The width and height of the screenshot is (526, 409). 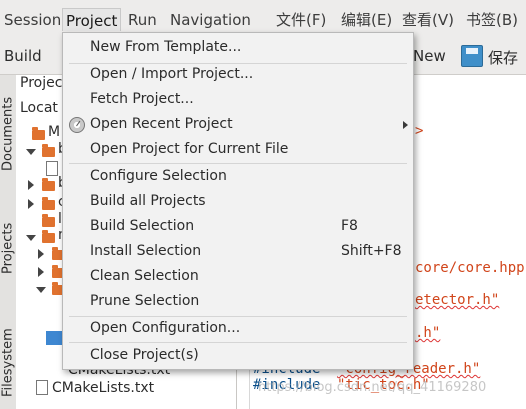 What do you see at coordinates (144, 276) in the screenshot?
I see `menu-item-label: Clean Selection` at bounding box center [144, 276].